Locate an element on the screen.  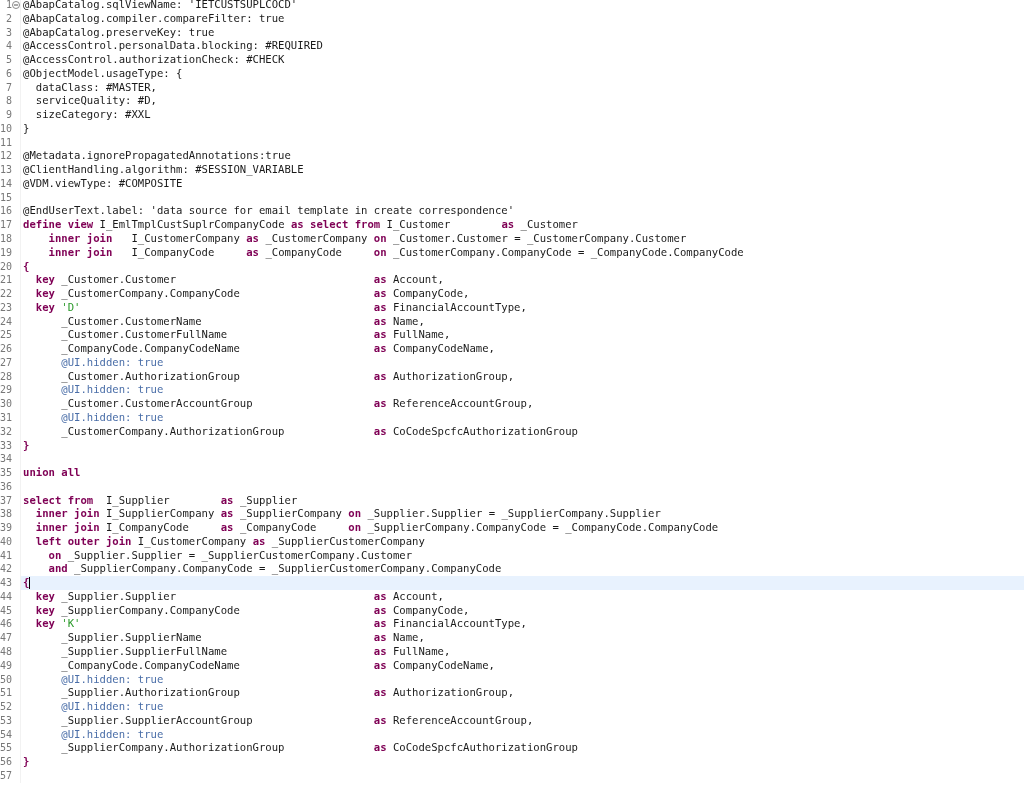
line-number: 9 is located at coordinates (8, 115).